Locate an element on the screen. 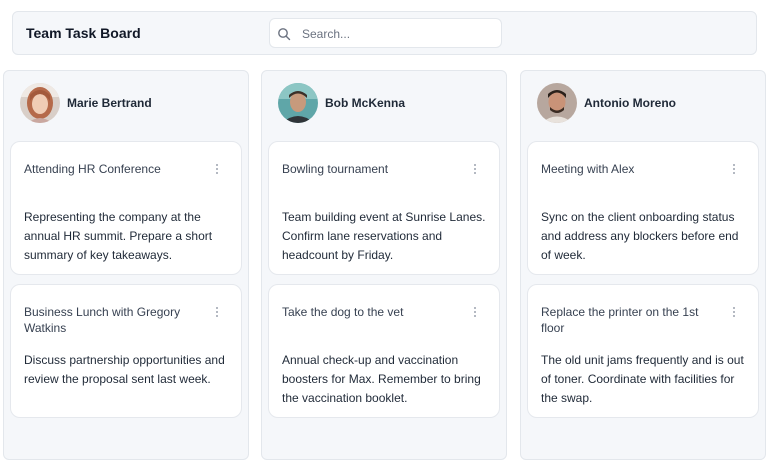 Image resolution: width=770 pixels, height=473 pixels. task-title: Attending HR Conference is located at coordinates (92, 169).